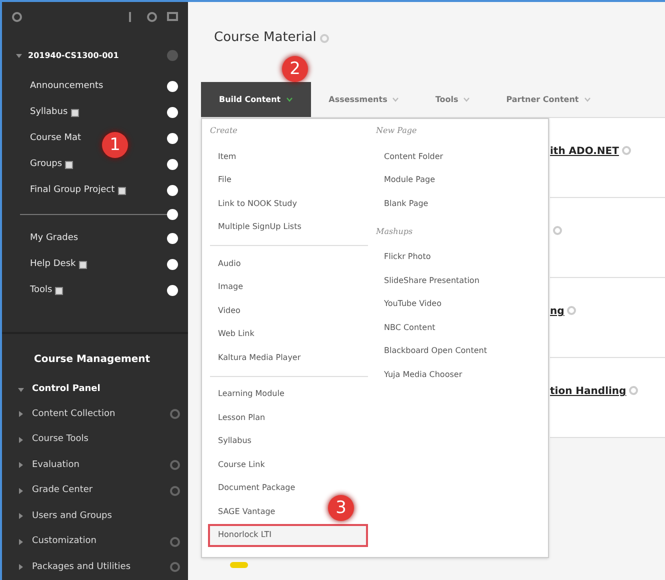 This screenshot has width=665, height=580. Describe the element at coordinates (419, 374) in the screenshot. I see `menu-item: Yuja Media Chooser` at that location.